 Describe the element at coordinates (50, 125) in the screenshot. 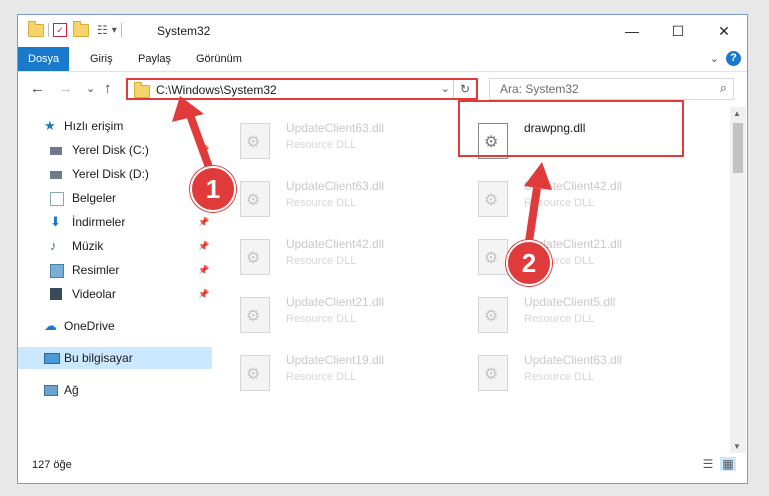

I see `star-icon: ★` at that location.